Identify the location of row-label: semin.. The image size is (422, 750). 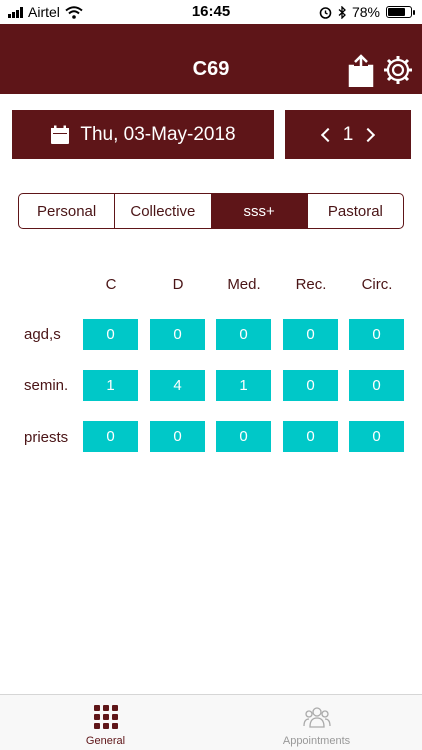
(46, 385).